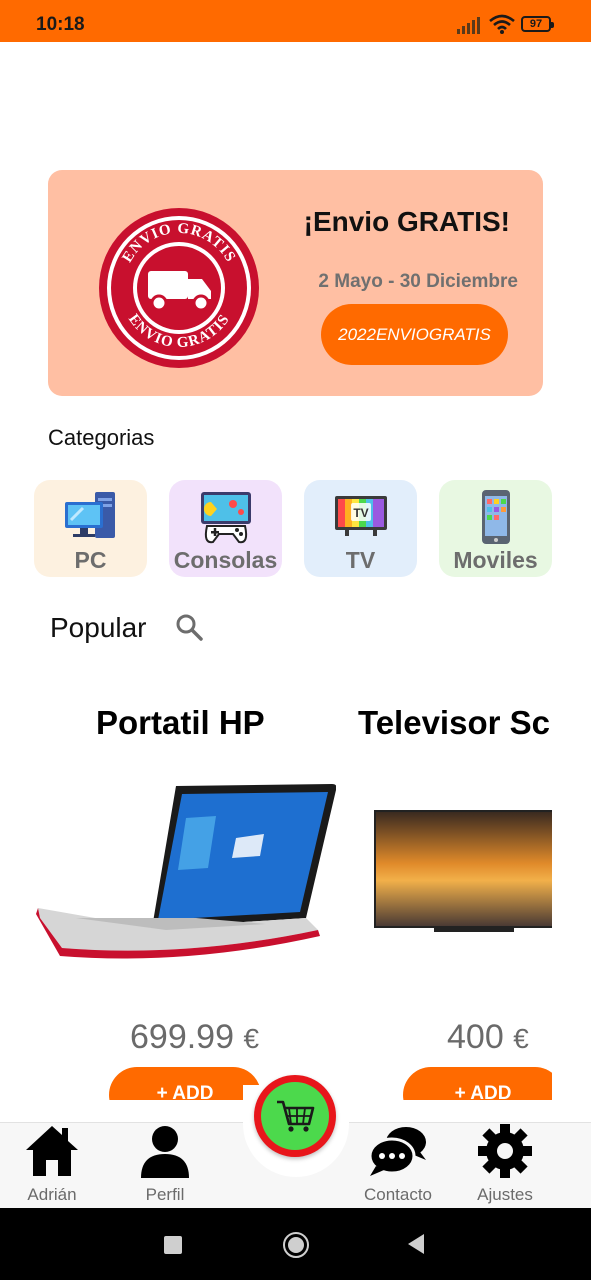 The height and width of the screenshot is (1280, 591). What do you see at coordinates (173, 1245) in the screenshot?
I see `recent-apps-icon` at bounding box center [173, 1245].